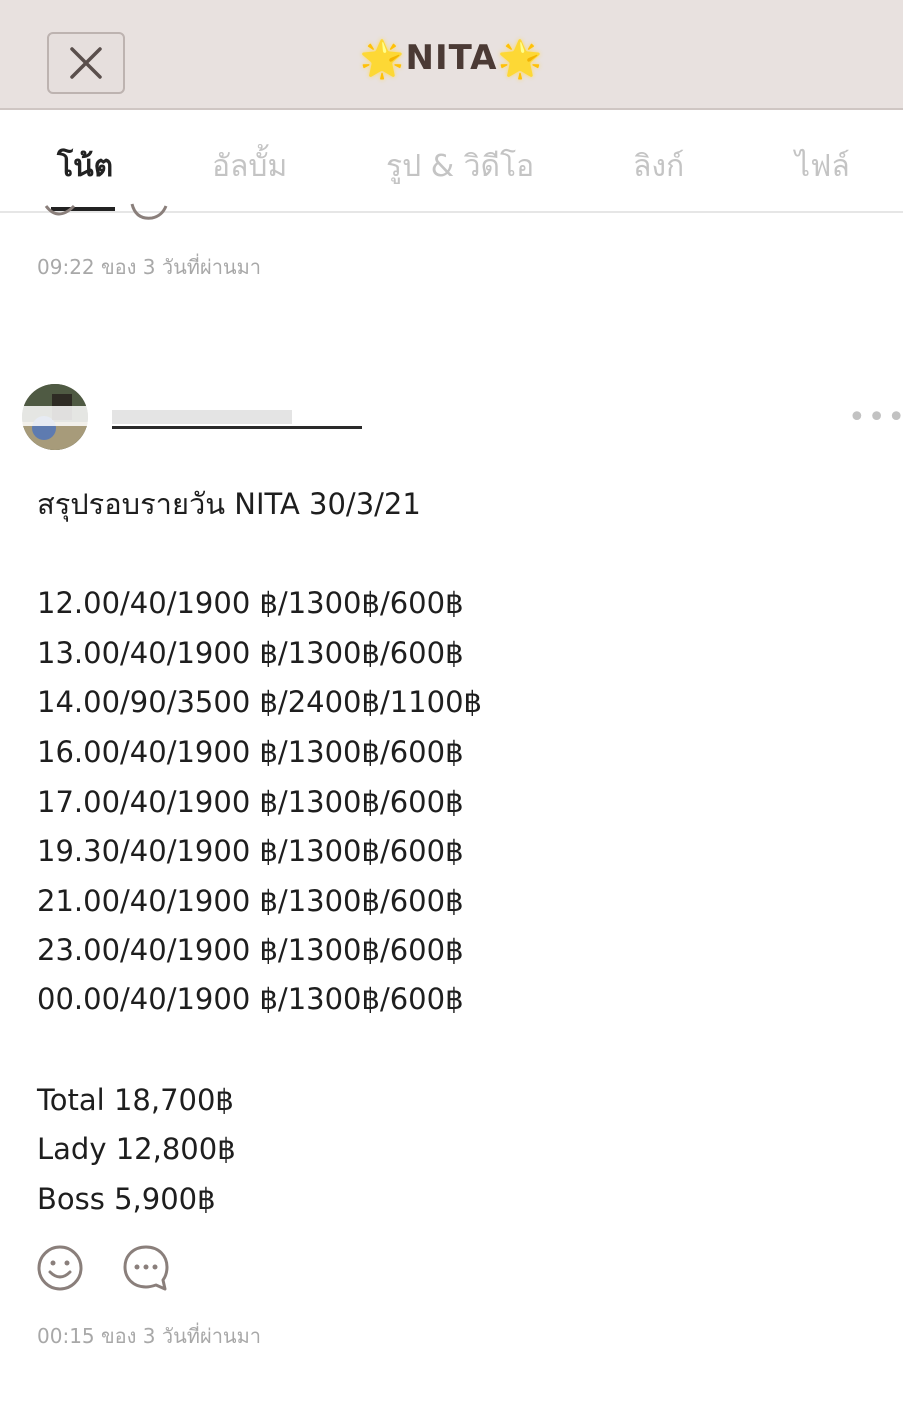 The height and width of the screenshot is (1413, 903). I want to click on page-title-text: NITA, so click(451, 58).